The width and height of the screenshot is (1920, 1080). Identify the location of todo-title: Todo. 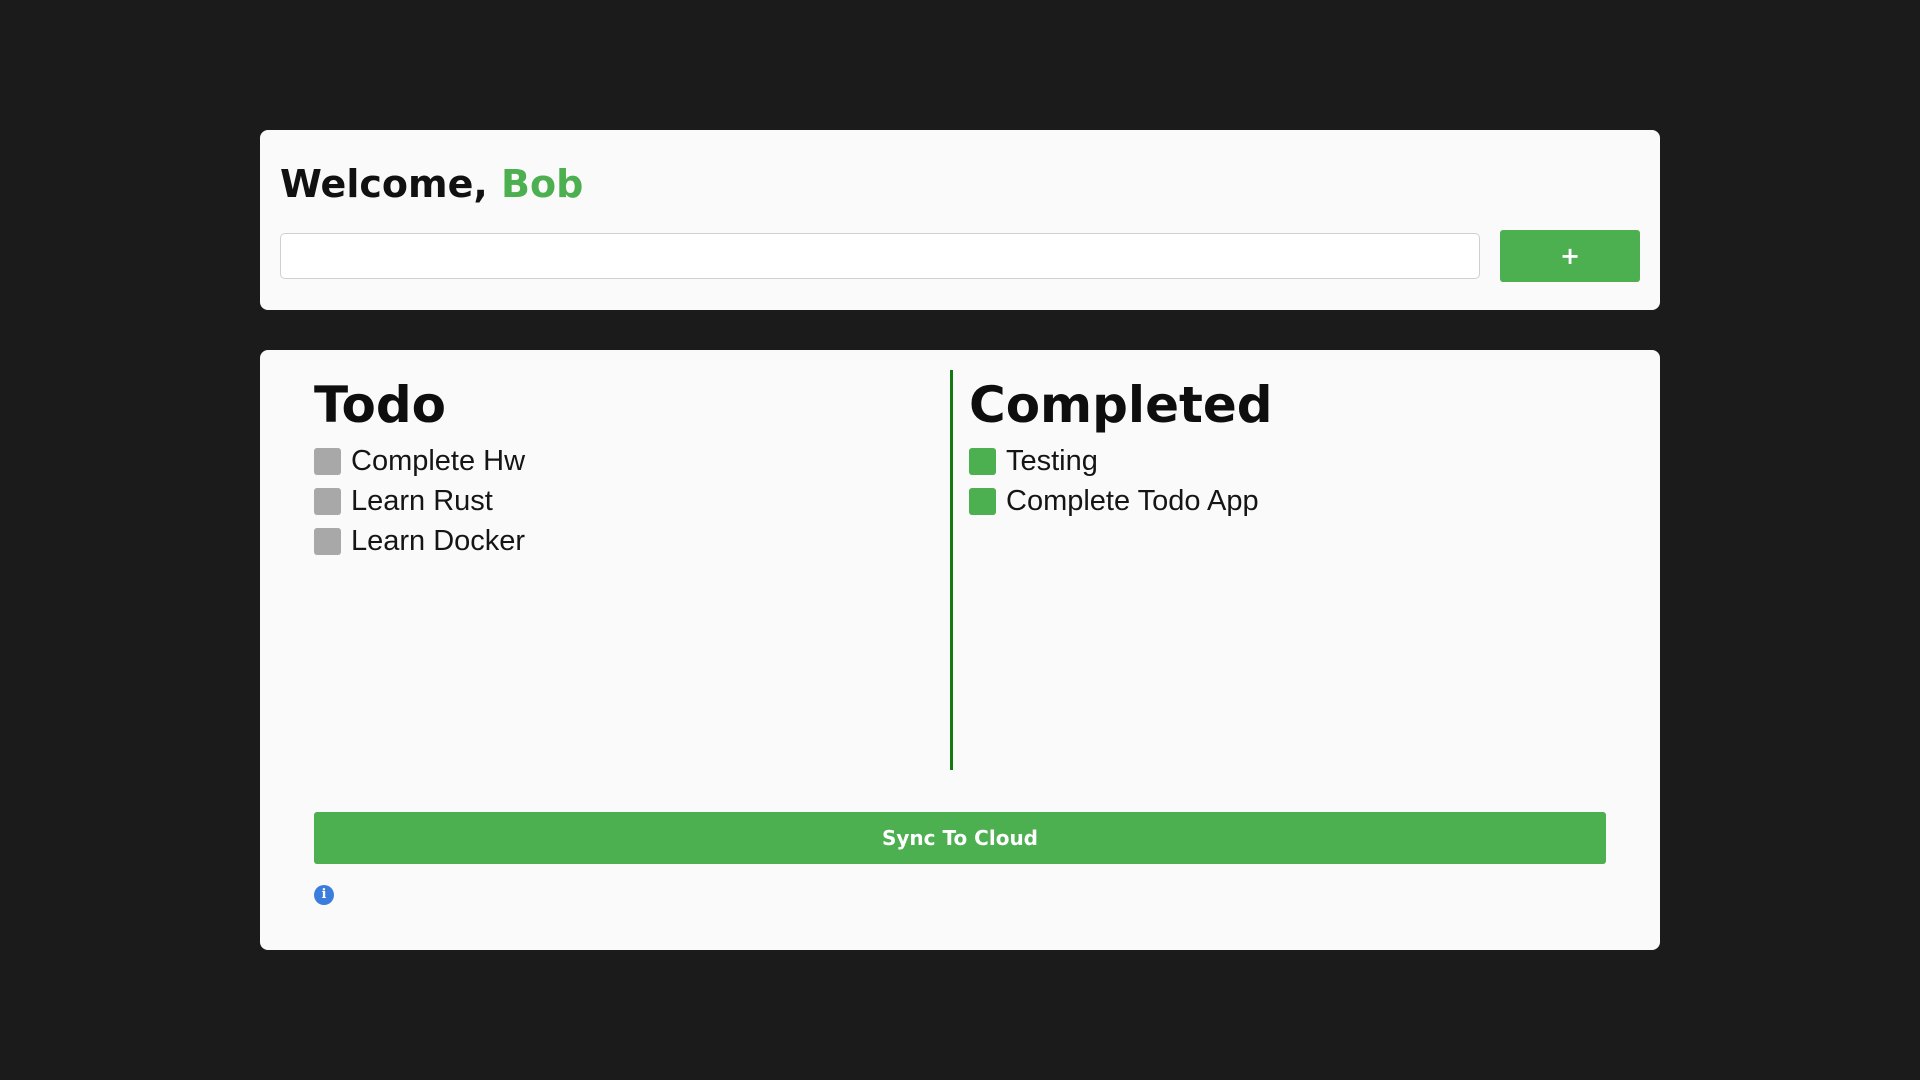
(380, 405).